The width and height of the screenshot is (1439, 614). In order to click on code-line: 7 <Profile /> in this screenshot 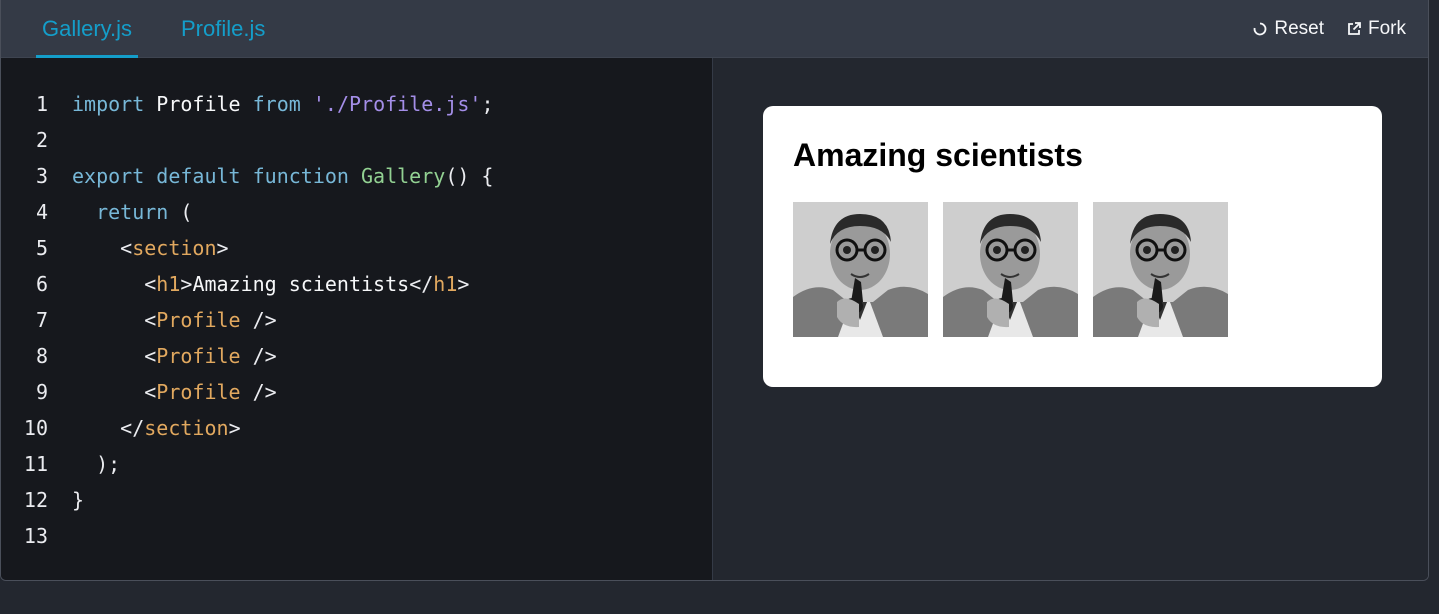, I will do `click(356, 320)`.